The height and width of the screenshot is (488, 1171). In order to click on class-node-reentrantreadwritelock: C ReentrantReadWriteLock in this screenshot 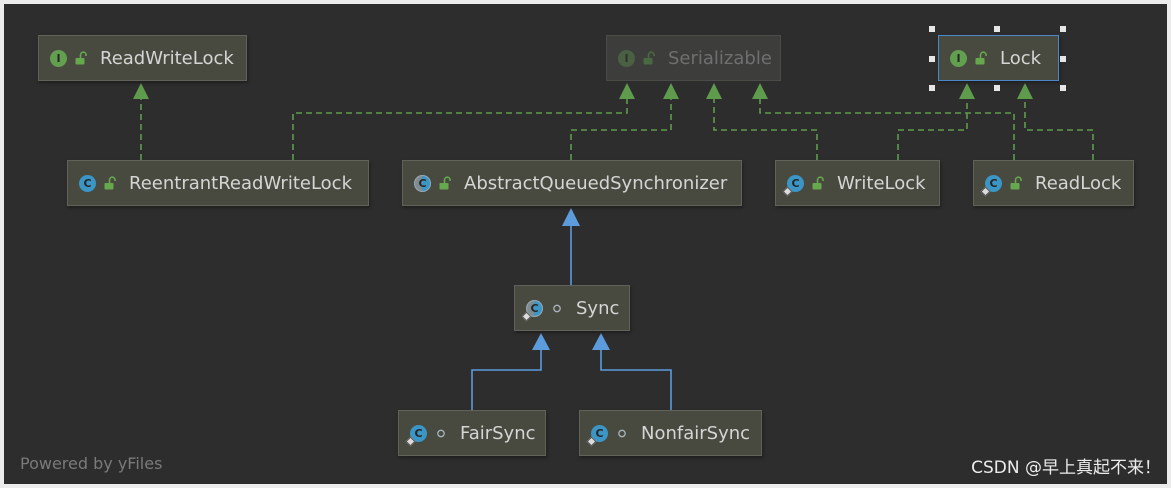, I will do `click(218, 183)`.